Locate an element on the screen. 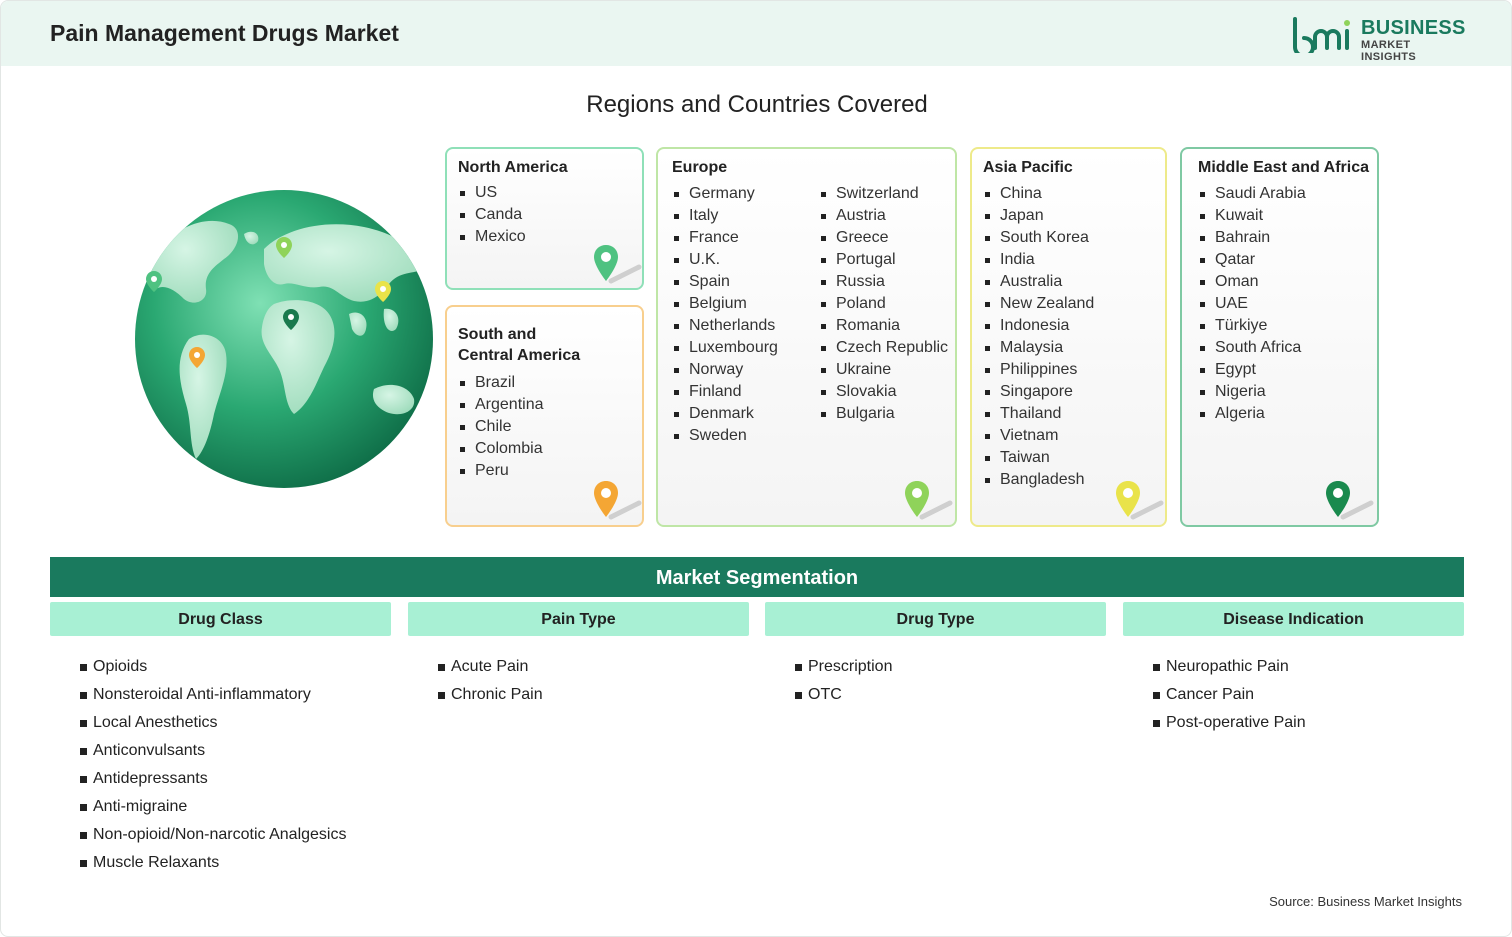 Image resolution: width=1512 pixels, height=937 pixels. list-item: U.K. is located at coordinates (725, 260).